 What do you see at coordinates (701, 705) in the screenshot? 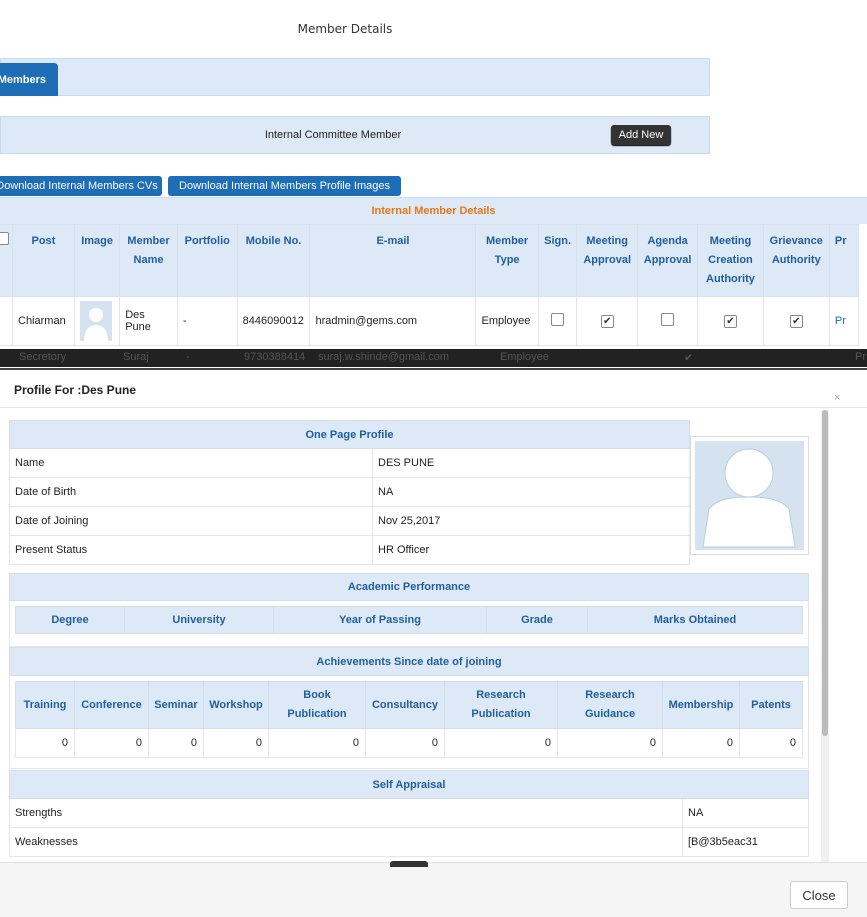
I see `col-membership: Membership` at bounding box center [701, 705].